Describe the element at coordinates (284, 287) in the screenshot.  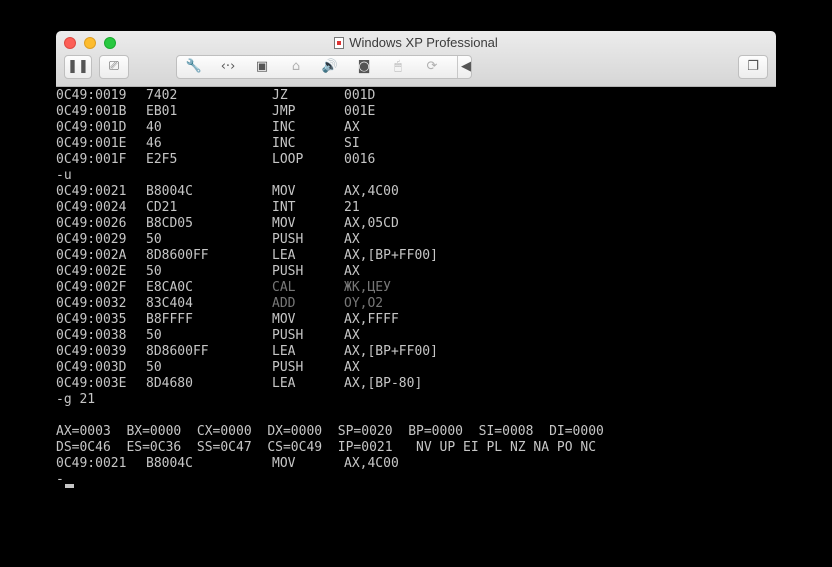
I see `disasm-mnemonic: CAL` at that location.